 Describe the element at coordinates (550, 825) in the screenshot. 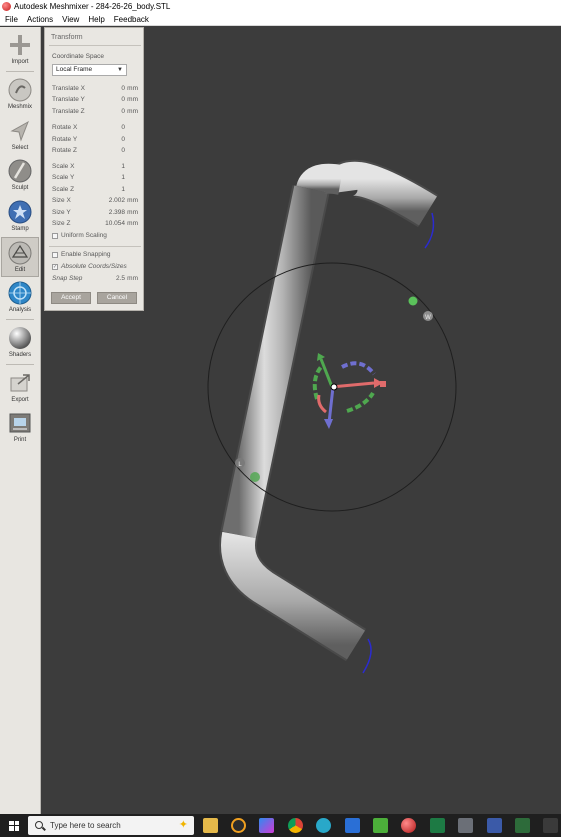

I see `app-eject-icon` at that location.